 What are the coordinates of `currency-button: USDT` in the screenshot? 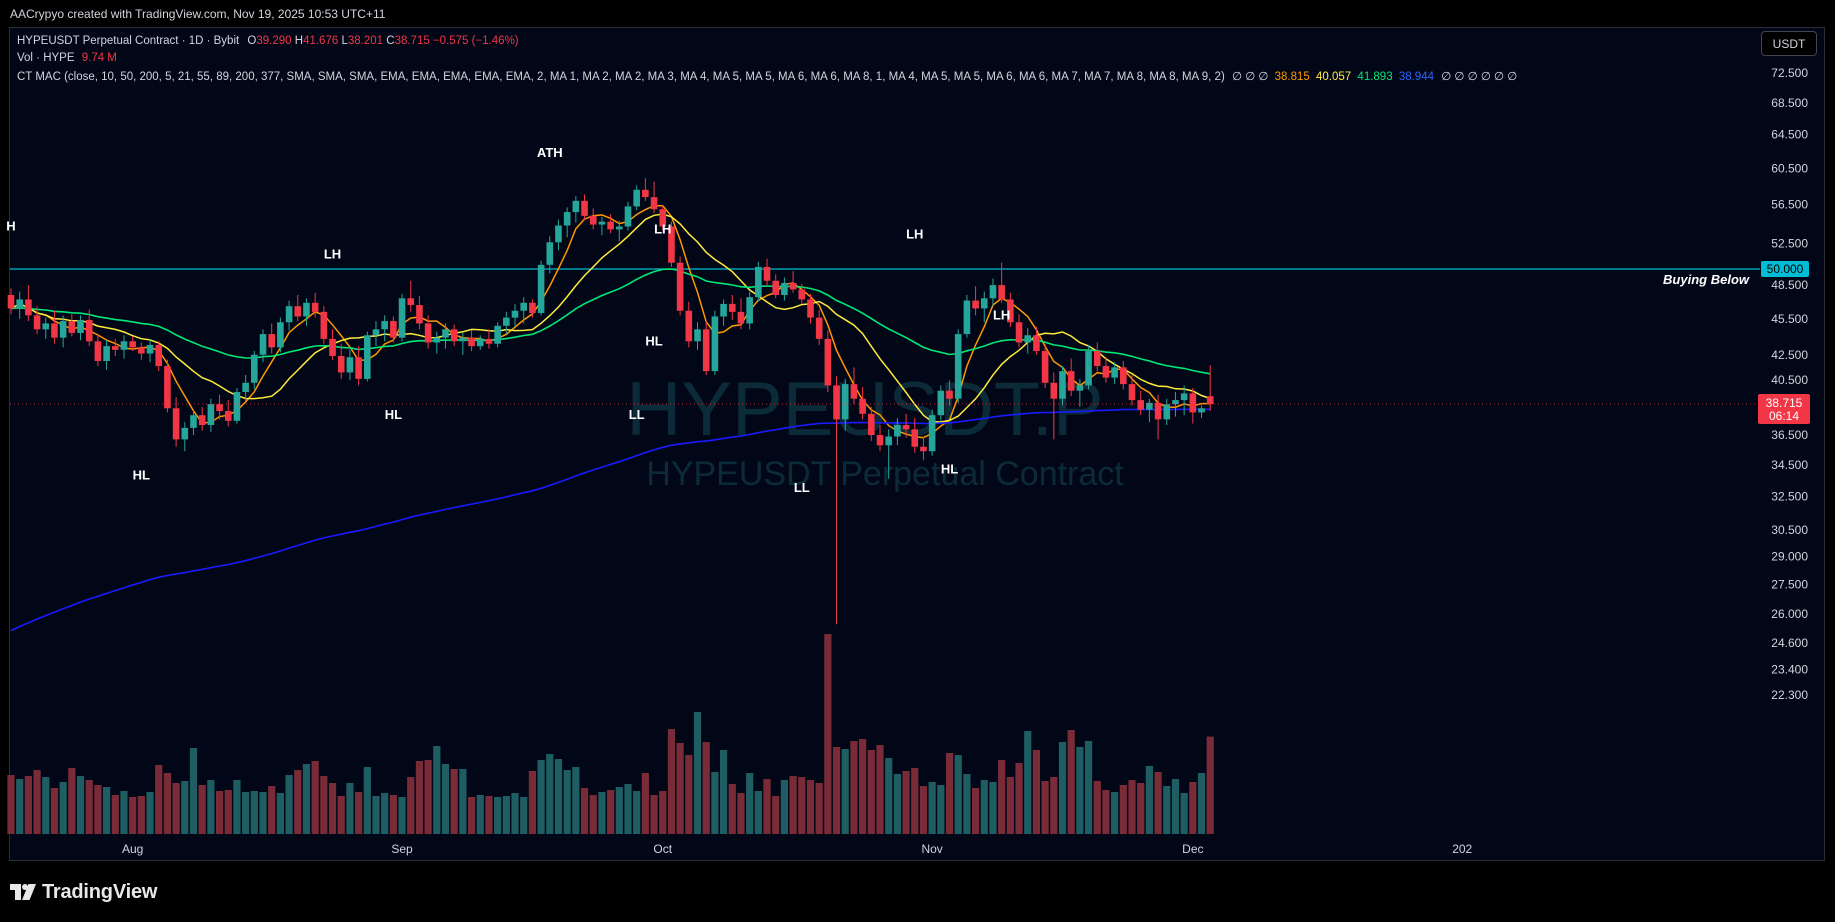 It's located at (1789, 43).